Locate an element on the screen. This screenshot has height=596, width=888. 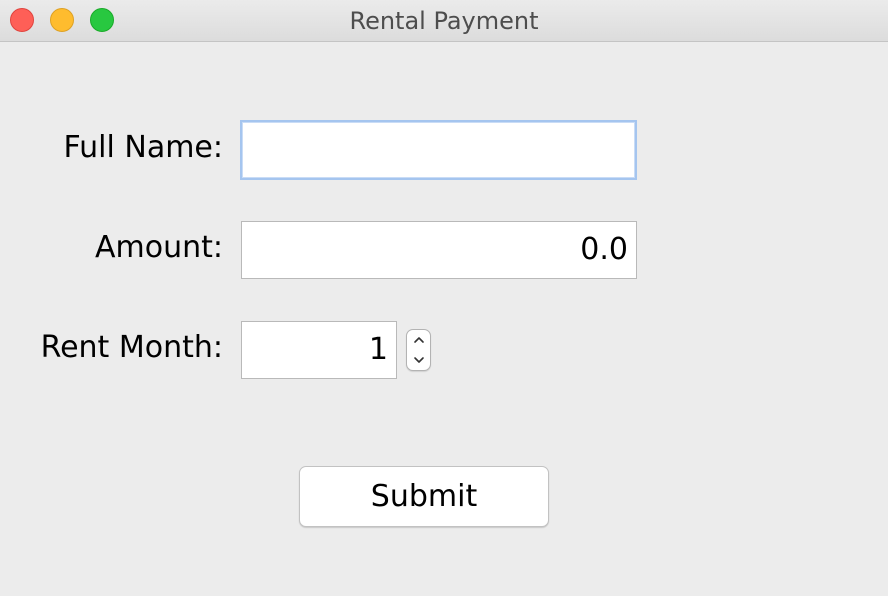
chevron-up-icon is located at coordinates (418, 340).